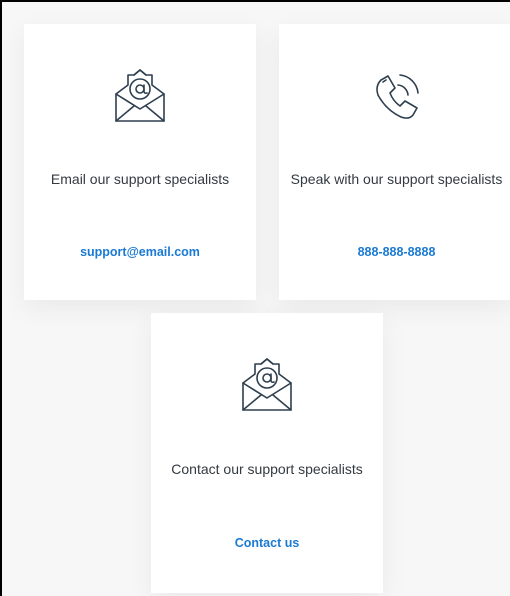  What do you see at coordinates (394, 252) in the screenshot?
I see `support-phone-link: 888-888-8888` at bounding box center [394, 252].